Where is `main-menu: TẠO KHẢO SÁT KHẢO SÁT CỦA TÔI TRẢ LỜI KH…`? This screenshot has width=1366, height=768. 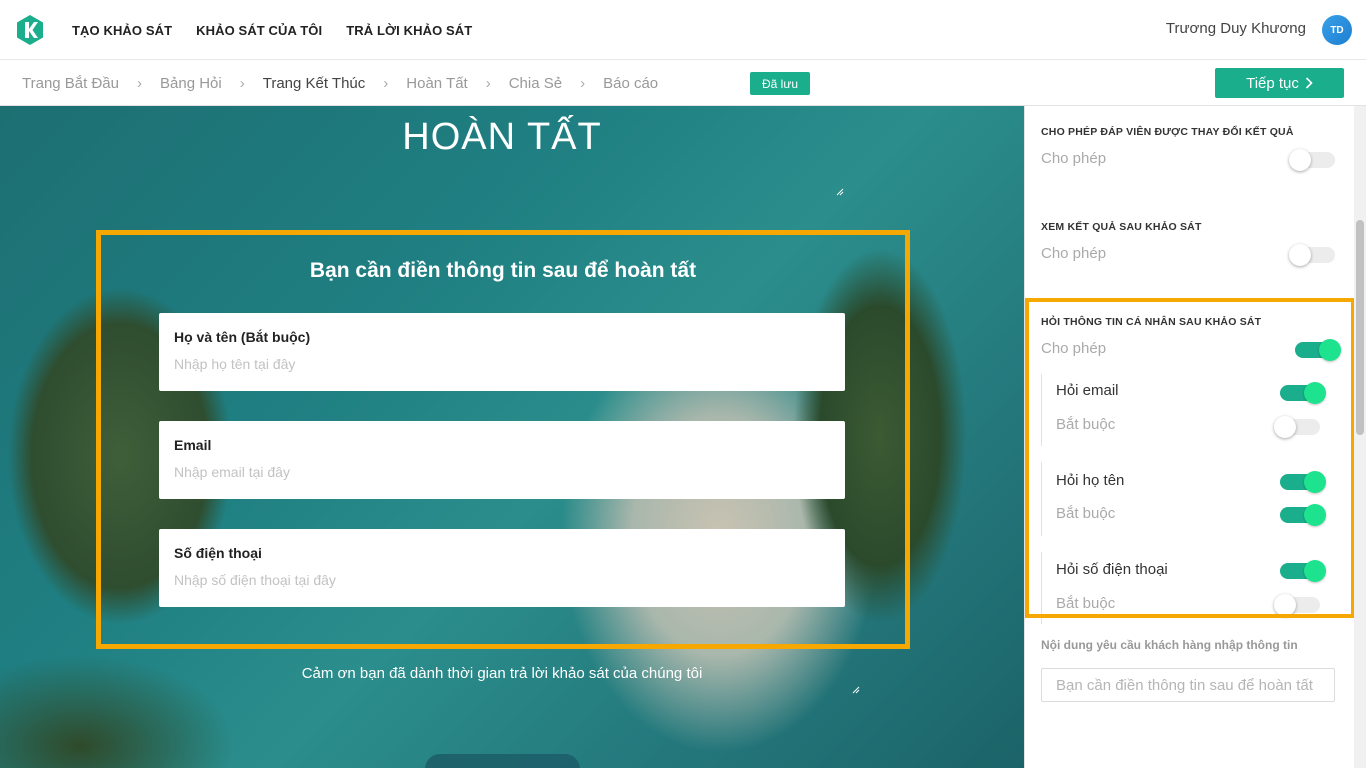
main-menu: TẠO KHẢO SÁT KHẢO SÁT CỦA TÔI TRẢ LỜI KH… is located at coordinates (272, 30).